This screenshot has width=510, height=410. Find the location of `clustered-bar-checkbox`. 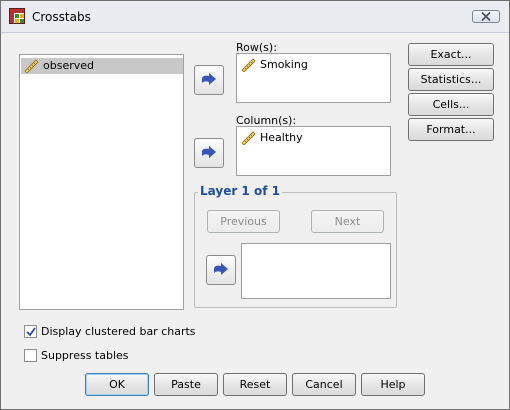

clustered-bar-checkbox is located at coordinates (30, 331).